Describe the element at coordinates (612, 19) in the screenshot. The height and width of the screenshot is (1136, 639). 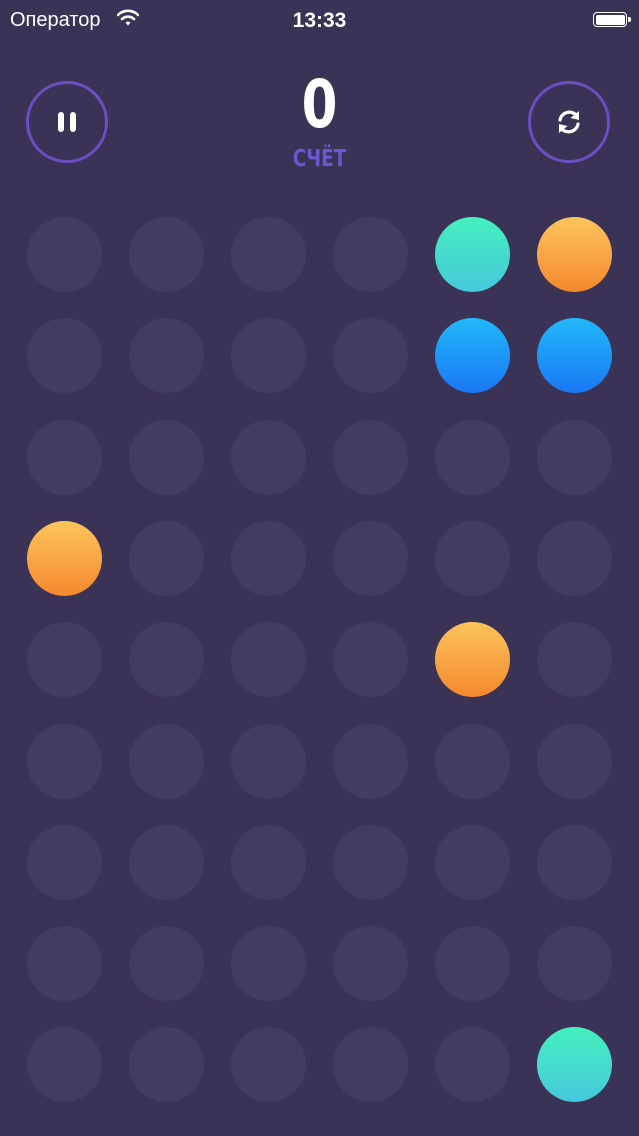
I see `battery-icon` at that location.